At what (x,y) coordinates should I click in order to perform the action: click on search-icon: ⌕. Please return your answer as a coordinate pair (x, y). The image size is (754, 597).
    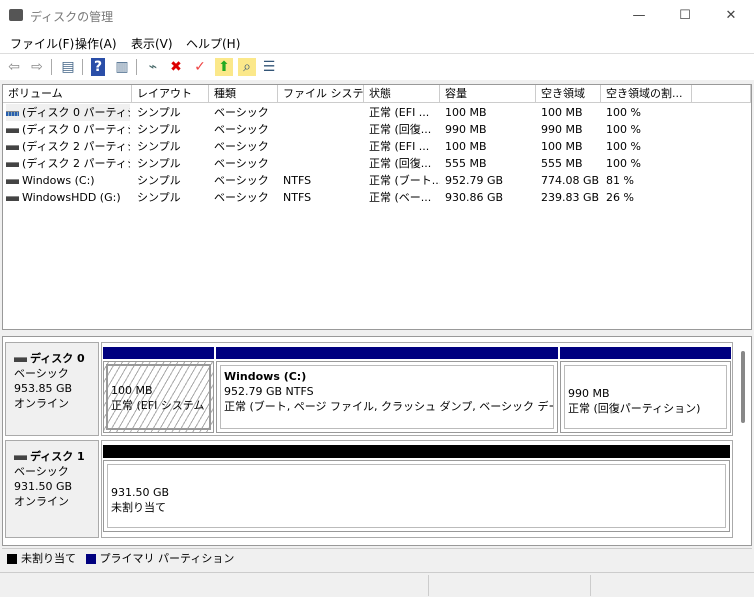
    Looking at the image, I should click on (247, 67).